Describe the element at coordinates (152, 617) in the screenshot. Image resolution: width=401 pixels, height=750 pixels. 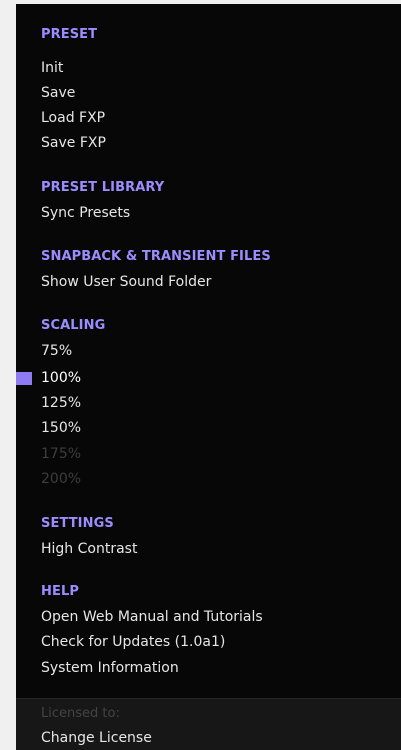
I see `menu-item-open-web-manual: Open Web Manual and Tutorials` at that location.